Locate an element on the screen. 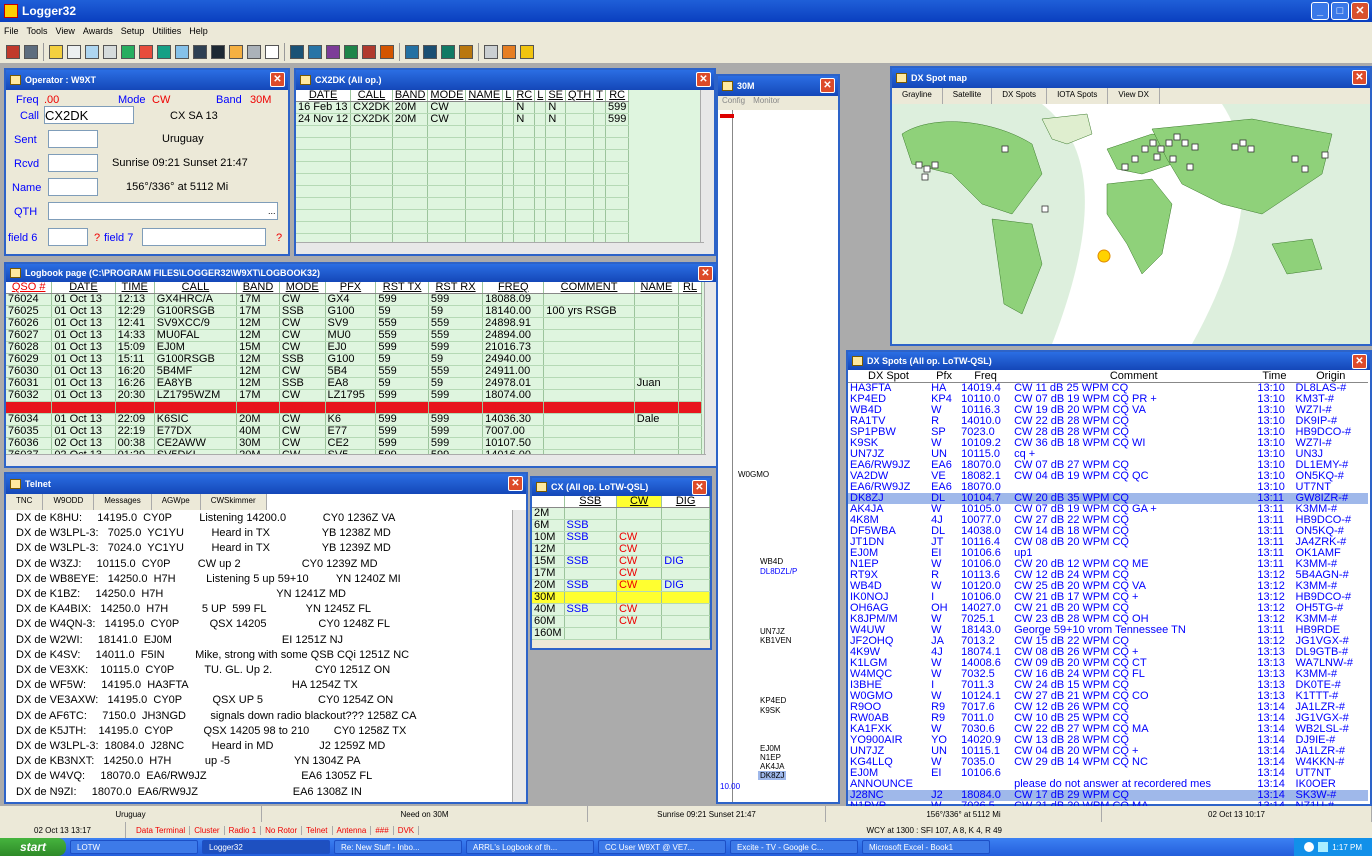 The image size is (1372, 856). network-icon is located at coordinates (1323, 847).